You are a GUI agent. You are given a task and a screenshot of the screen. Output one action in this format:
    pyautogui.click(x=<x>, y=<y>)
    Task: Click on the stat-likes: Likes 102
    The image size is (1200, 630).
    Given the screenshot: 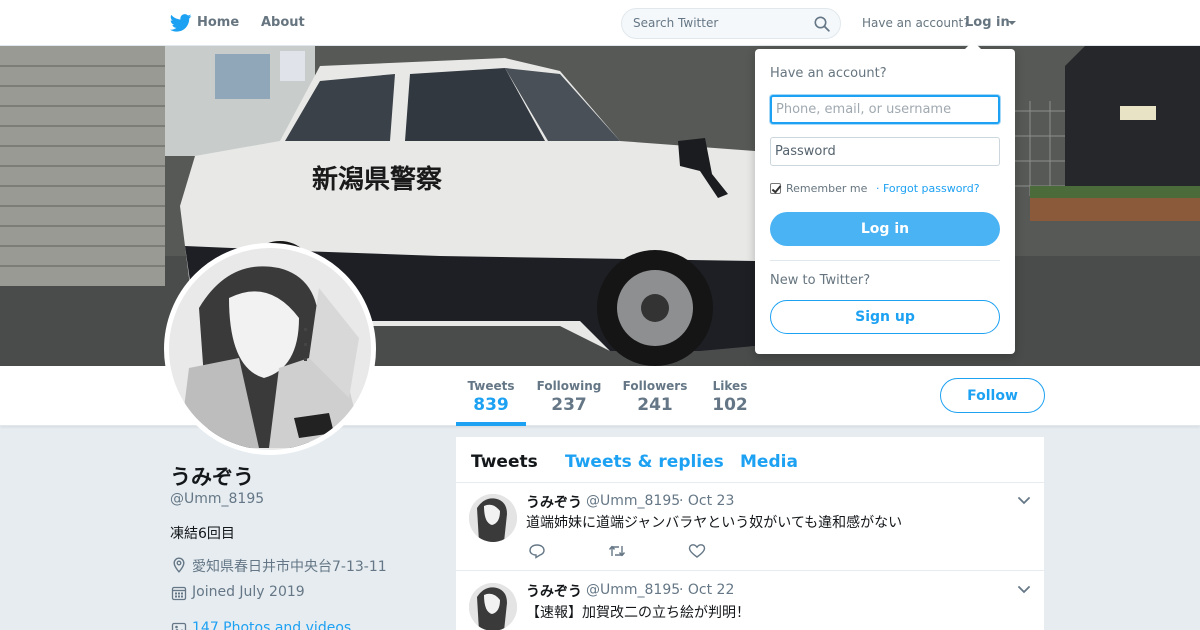 What is the action you would take?
    pyautogui.click(x=730, y=396)
    